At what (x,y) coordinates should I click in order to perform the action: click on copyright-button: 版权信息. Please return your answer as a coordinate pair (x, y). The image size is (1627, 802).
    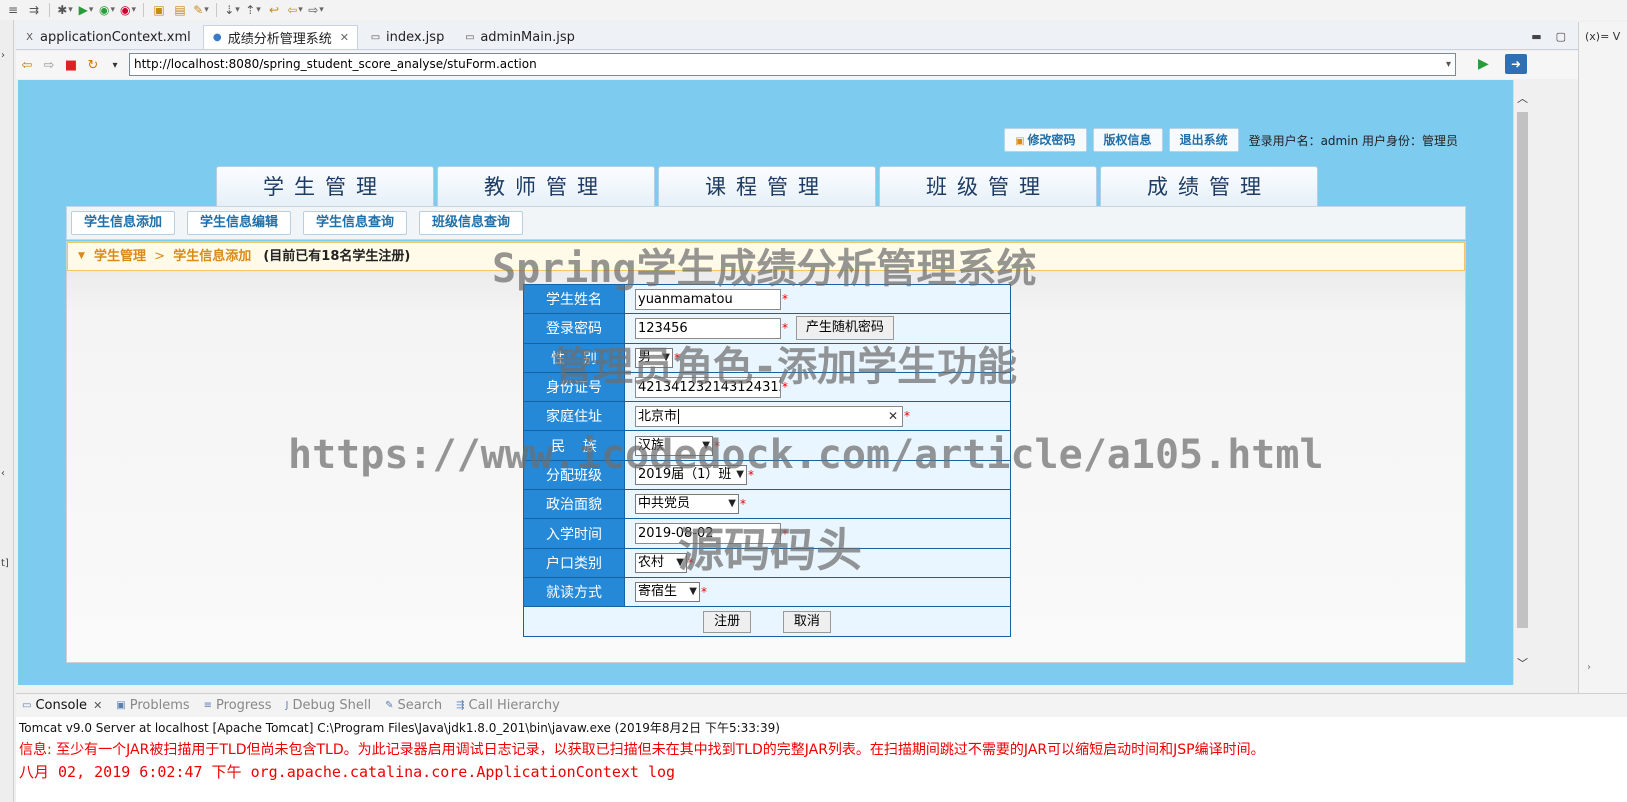
    Looking at the image, I should click on (1127, 140).